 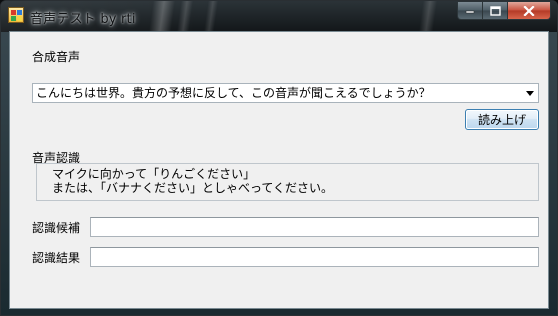 What do you see at coordinates (314, 227) in the screenshot?
I see `candidate-field` at bounding box center [314, 227].